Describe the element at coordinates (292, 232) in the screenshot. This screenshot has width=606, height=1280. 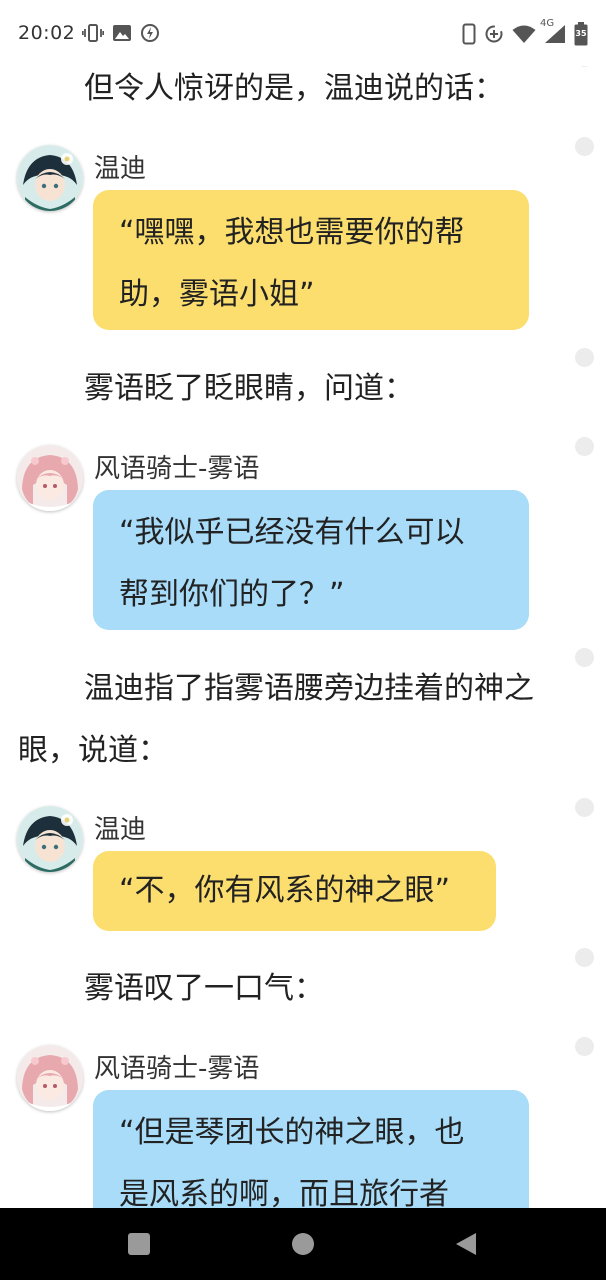
I see `bubble-text-line: “嘿嘿，我想也需要你的帮` at that location.